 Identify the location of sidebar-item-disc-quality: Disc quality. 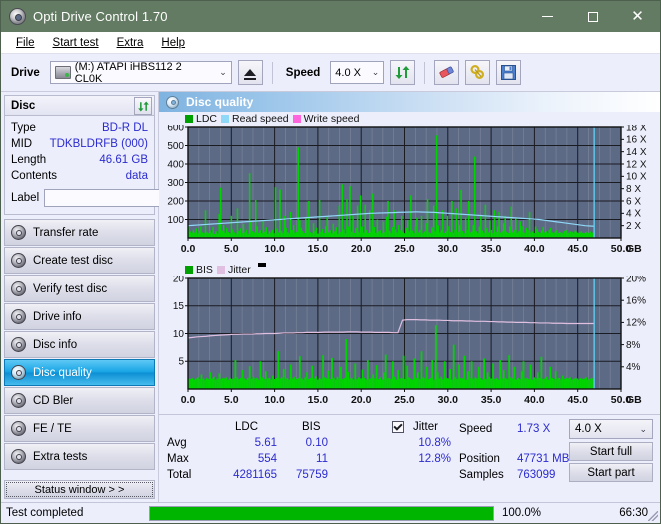
(79, 372).